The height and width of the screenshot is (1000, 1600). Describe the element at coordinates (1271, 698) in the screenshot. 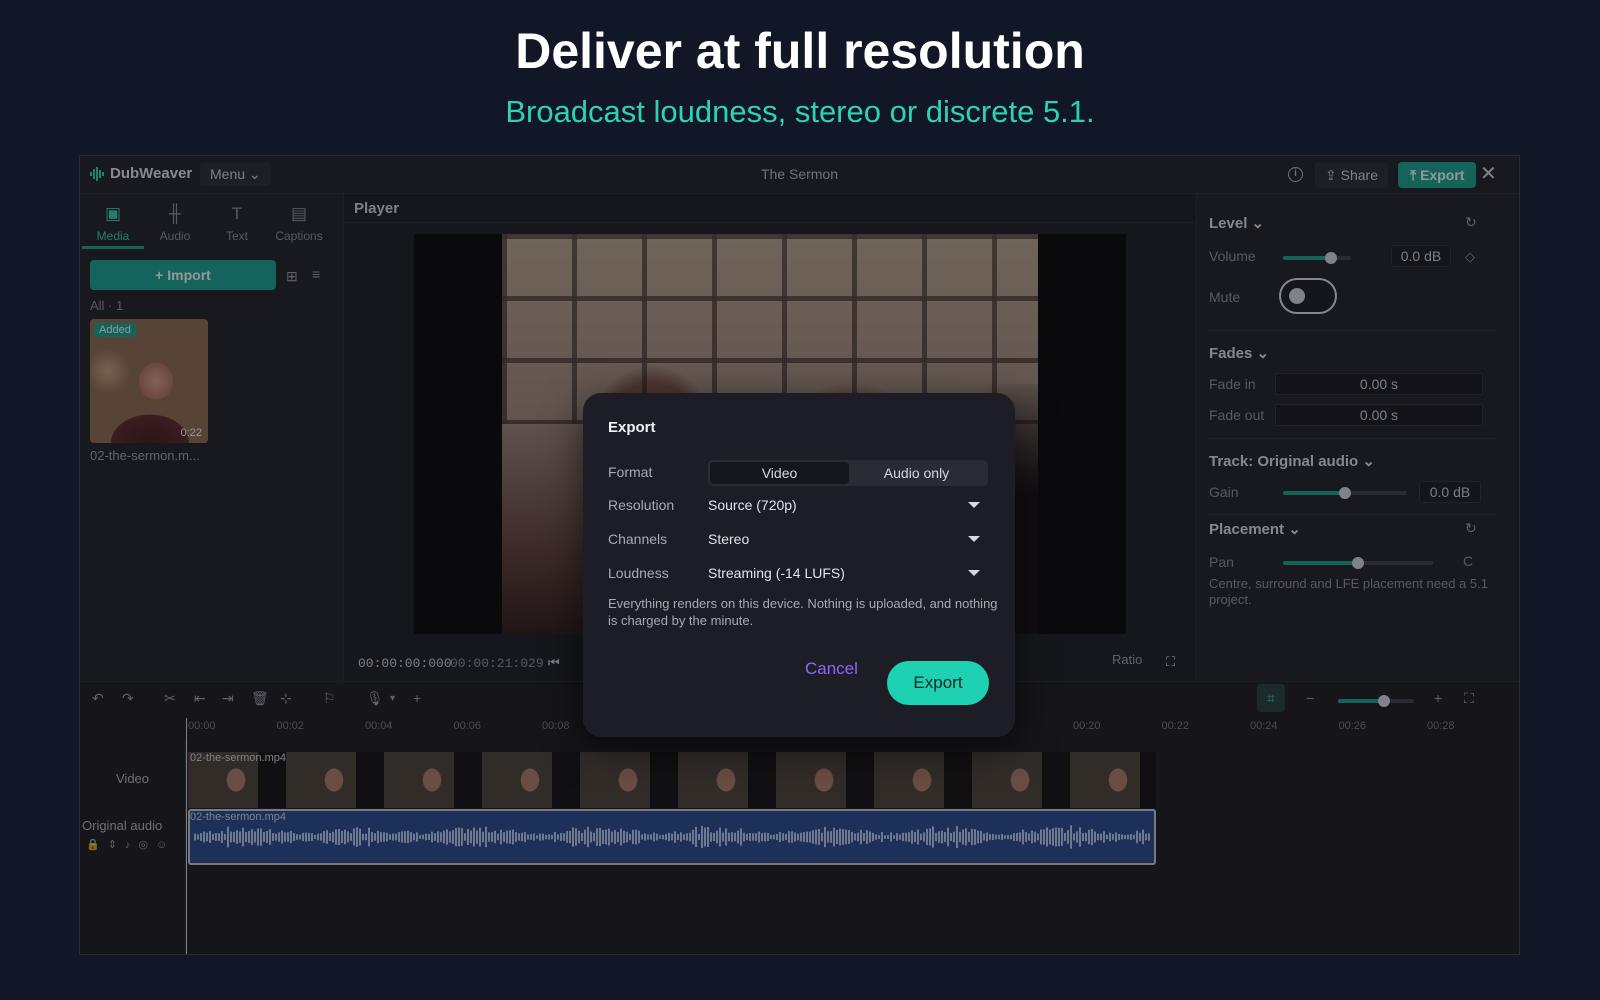

I see `snap-icon: ⌗` at that location.